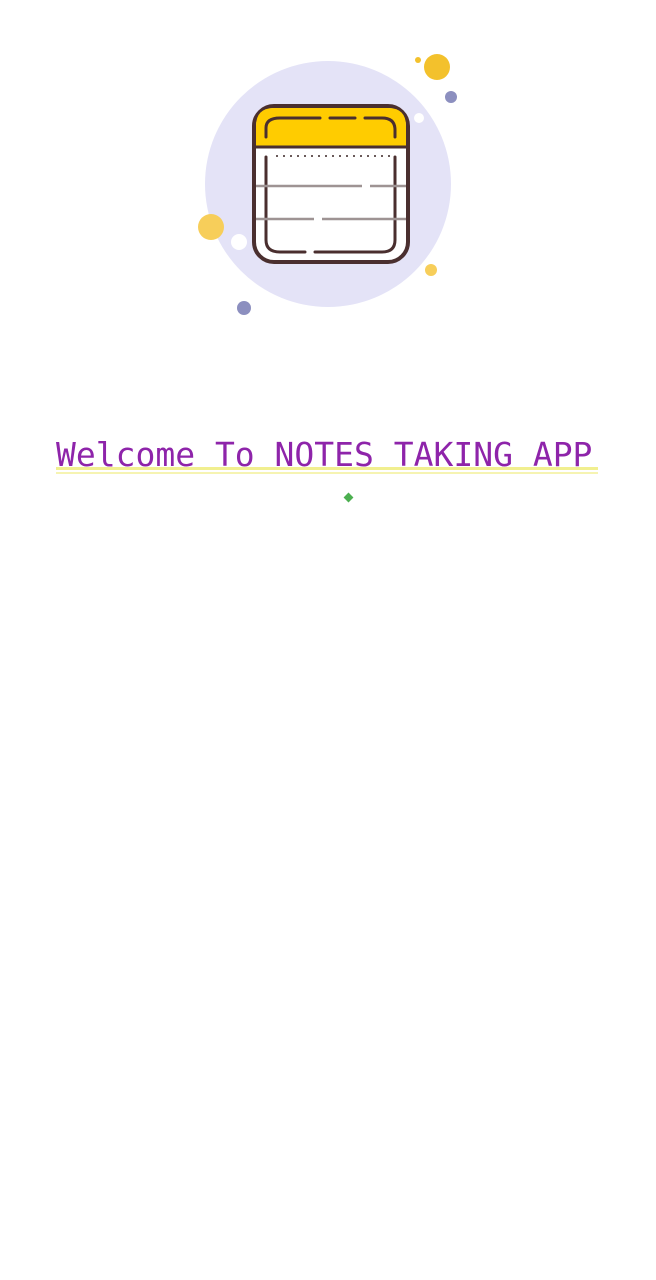 This screenshot has width=656, height=1280. What do you see at coordinates (327, 473) in the screenshot?
I see `title-underline-secondary` at bounding box center [327, 473].